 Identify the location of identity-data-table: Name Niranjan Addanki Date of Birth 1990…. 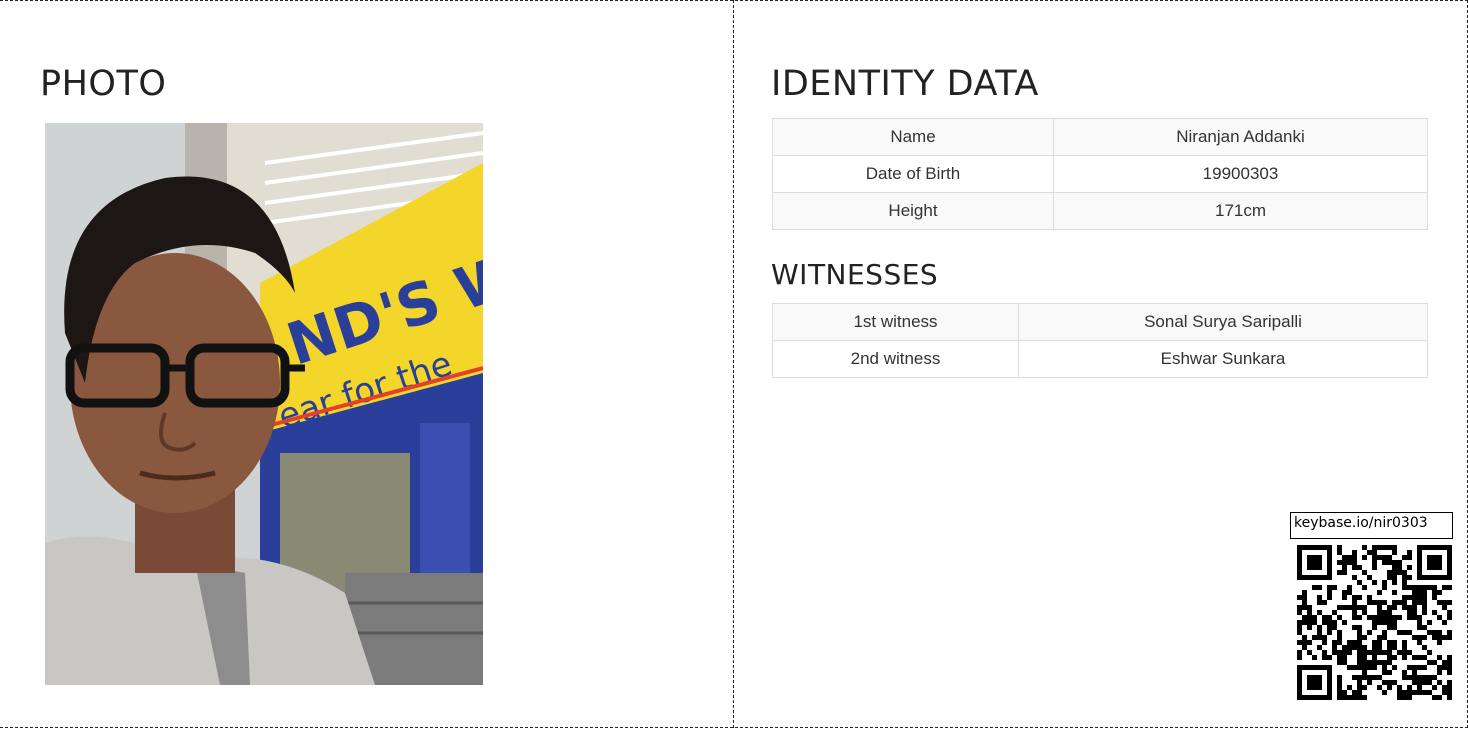
(1100, 174).